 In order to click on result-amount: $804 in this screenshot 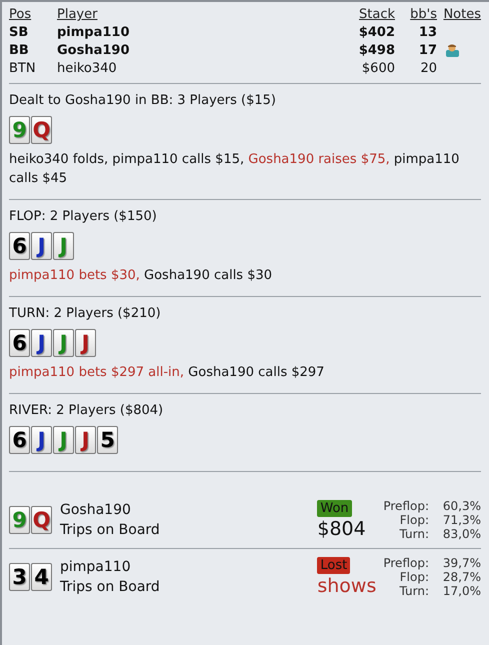, I will do `click(341, 528)`.